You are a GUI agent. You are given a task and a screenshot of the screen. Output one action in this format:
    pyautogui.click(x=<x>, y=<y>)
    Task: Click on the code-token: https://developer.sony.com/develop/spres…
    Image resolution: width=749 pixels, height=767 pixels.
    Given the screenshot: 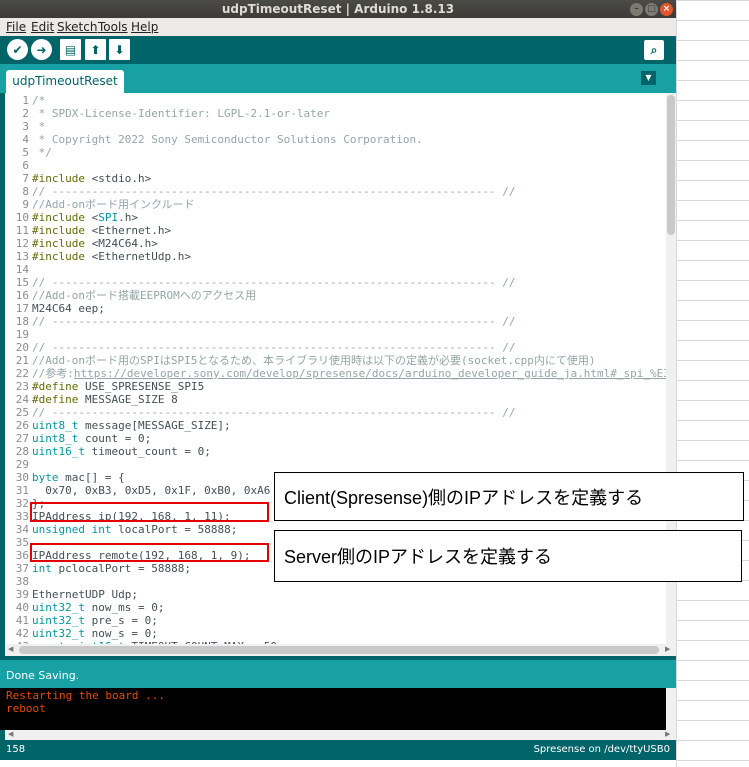 What is the action you would take?
    pyautogui.click(x=370, y=373)
    